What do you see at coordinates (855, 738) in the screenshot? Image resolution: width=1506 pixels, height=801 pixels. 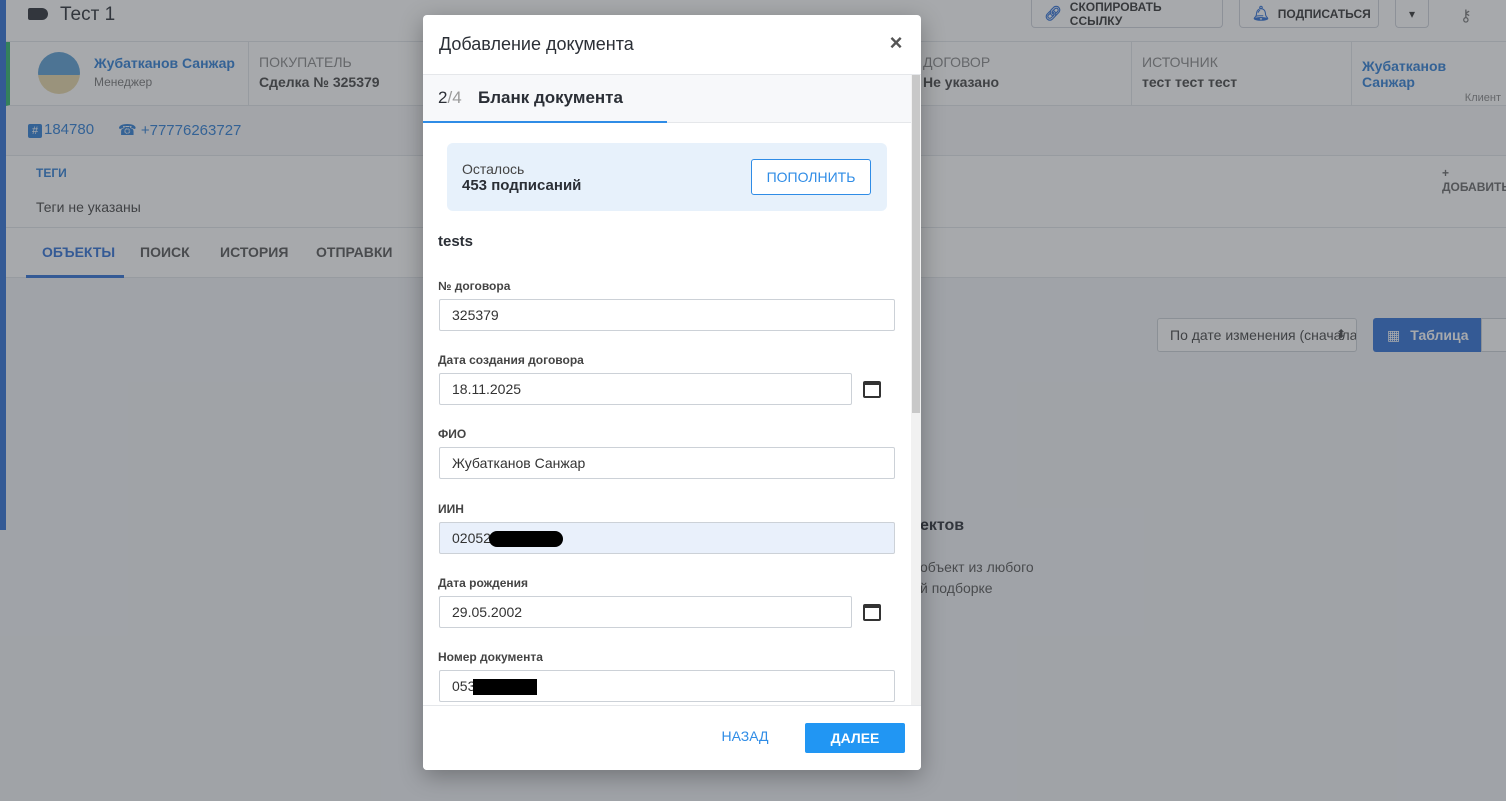 I see `next-button: ДАЛЕЕ` at bounding box center [855, 738].